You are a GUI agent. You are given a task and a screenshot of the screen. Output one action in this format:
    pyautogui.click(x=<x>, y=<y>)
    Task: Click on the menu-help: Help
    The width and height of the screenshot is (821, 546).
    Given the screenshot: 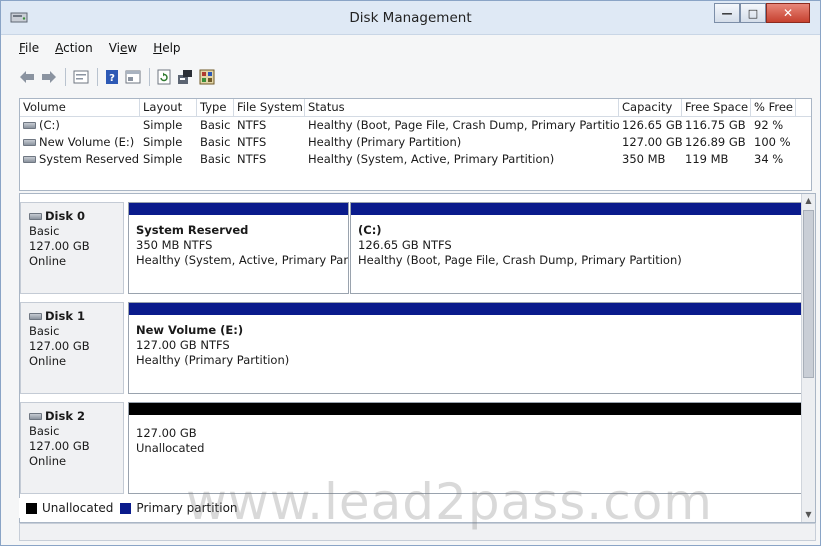 What is the action you would take?
    pyautogui.click(x=166, y=52)
    